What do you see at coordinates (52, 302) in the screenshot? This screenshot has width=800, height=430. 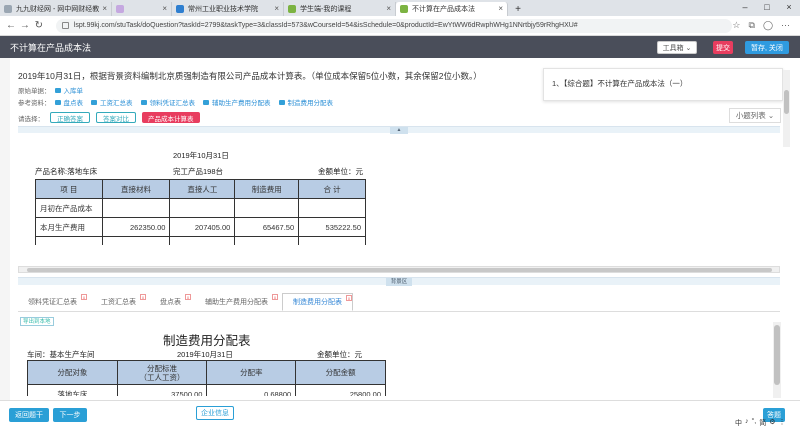 I see `tab-material-summary: 领料凭证汇总表 x` at bounding box center [52, 302].